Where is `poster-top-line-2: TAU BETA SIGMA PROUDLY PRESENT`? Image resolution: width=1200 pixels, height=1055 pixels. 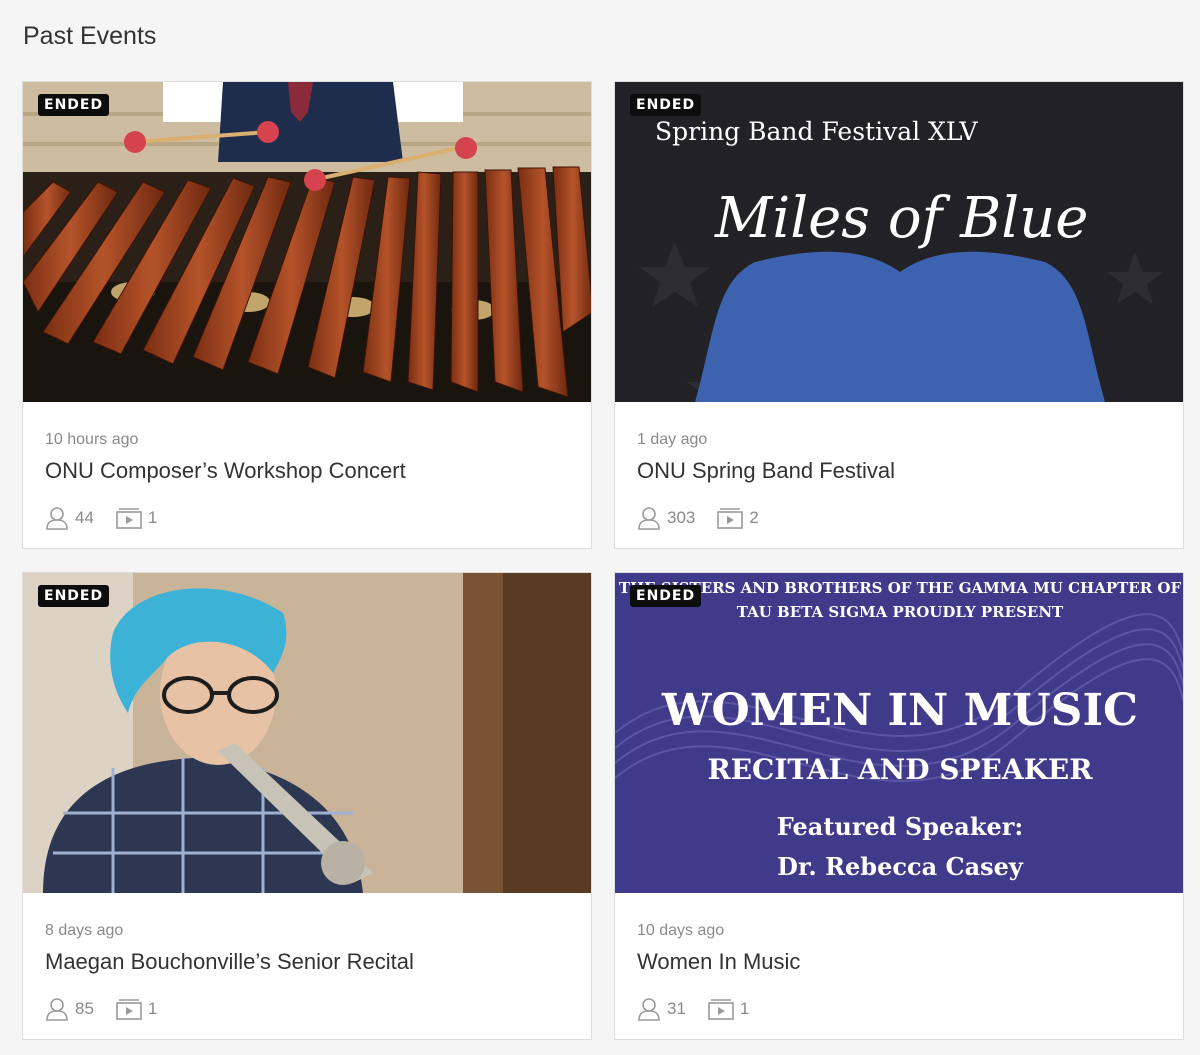
poster-top-line-2: TAU BETA SIGMA PROUDLY PRESENT is located at coordinates (900, 612).